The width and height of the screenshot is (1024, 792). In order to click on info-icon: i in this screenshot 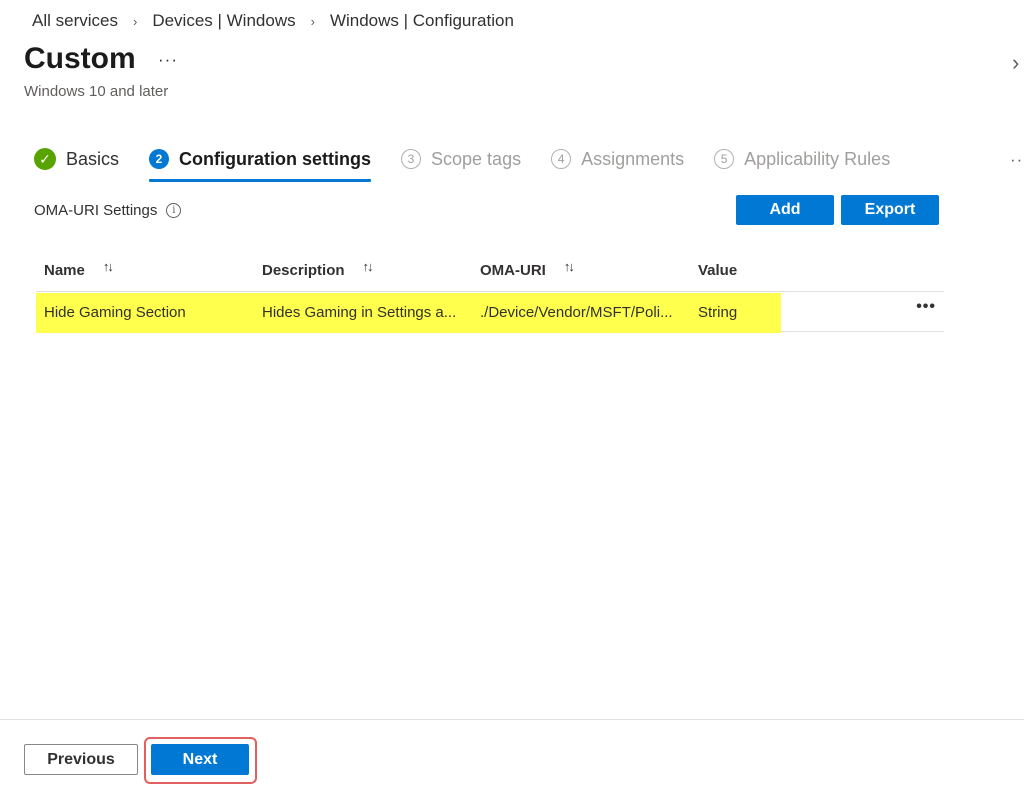, I will do `click(174, 210)`.